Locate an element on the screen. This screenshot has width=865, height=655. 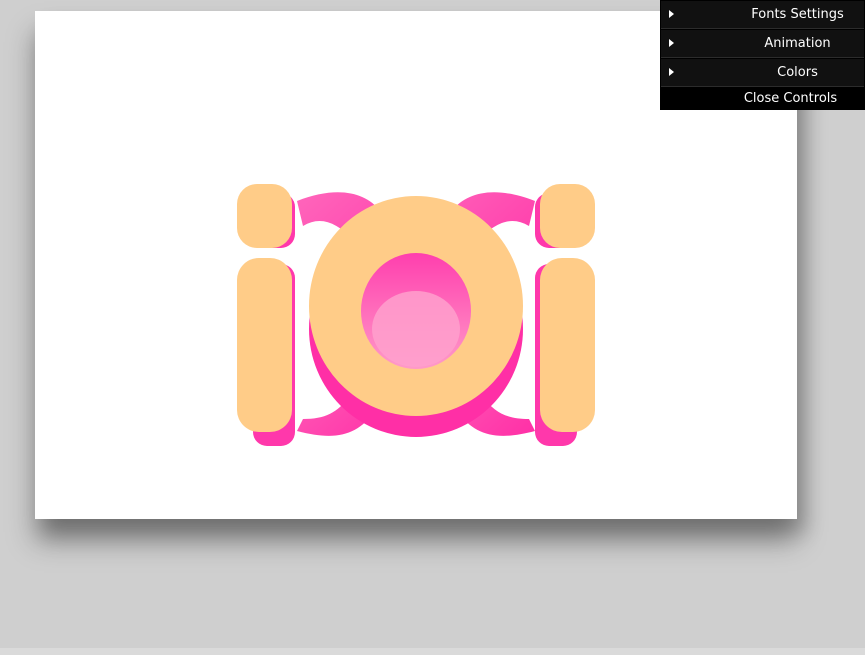
folder-title: Fonts Settings is located at coordinates (797, 14).